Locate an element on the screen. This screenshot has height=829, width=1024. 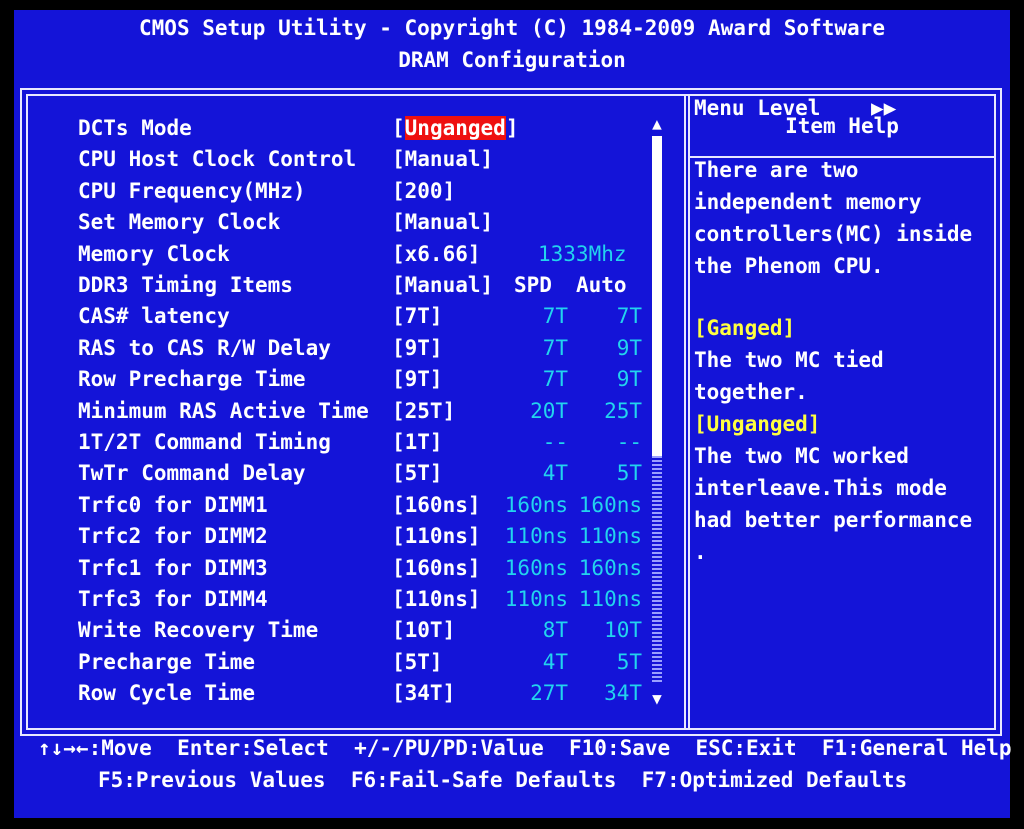
setting-row: TwTr Command Delay [5T] 4T 5T is located at coordinates (368, 476).